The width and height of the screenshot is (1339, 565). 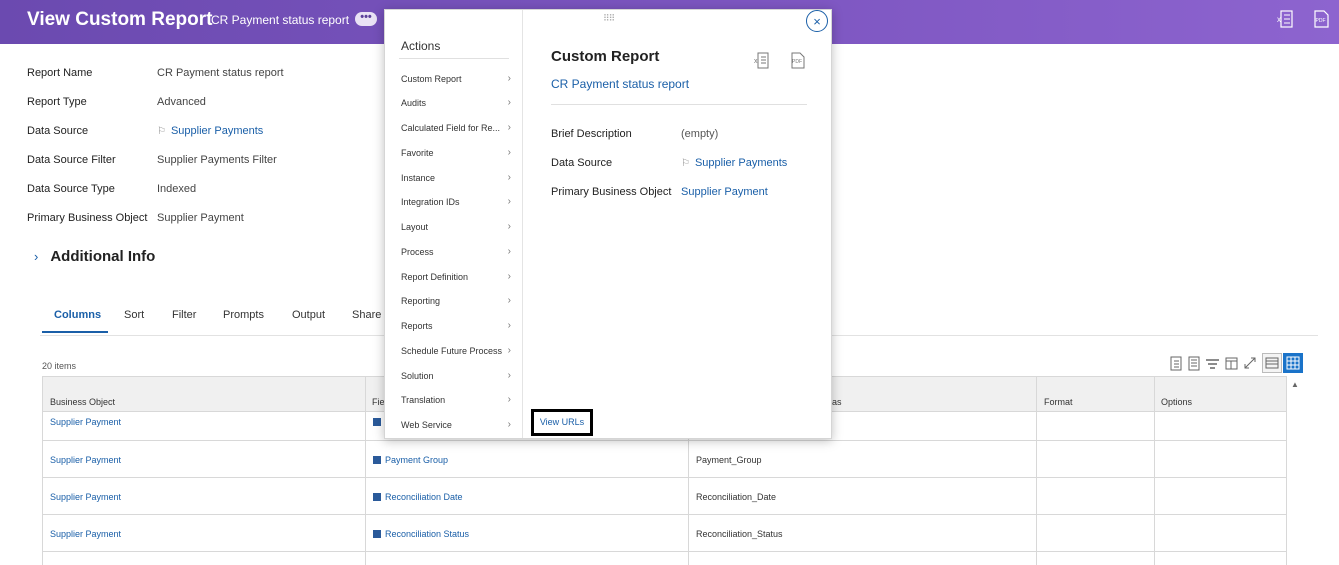 I want to click on field-label: Data Source Type, so click(x=71, y=189).